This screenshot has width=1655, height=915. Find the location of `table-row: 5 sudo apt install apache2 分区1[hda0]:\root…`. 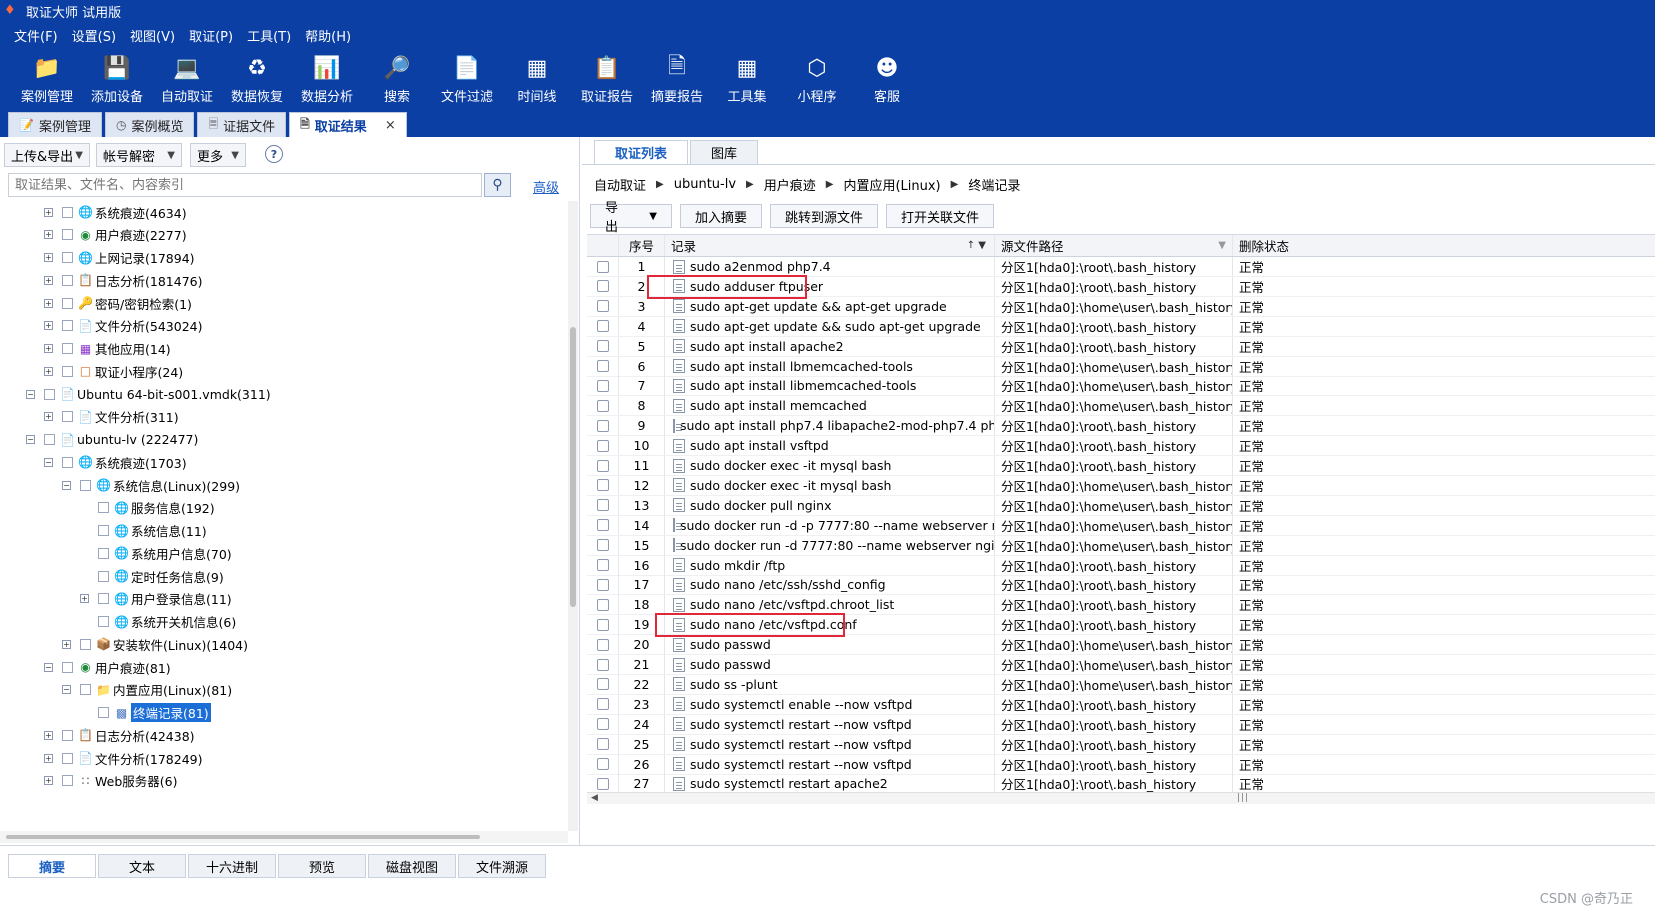

table-row: 5 sudo apt install apache2 分区1[hda0]:\root… is located at coordinates (1121, 346).